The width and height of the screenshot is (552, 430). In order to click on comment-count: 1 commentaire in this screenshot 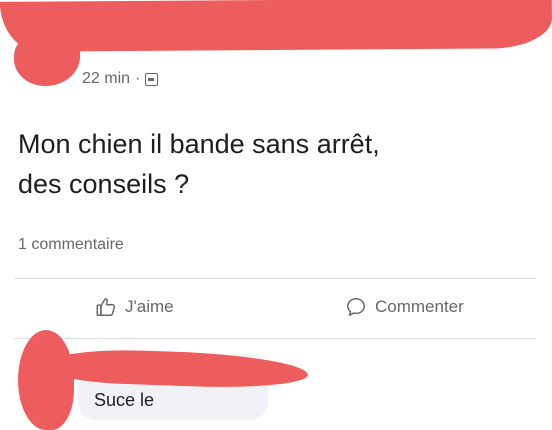, I will do `click(71, 245)`.